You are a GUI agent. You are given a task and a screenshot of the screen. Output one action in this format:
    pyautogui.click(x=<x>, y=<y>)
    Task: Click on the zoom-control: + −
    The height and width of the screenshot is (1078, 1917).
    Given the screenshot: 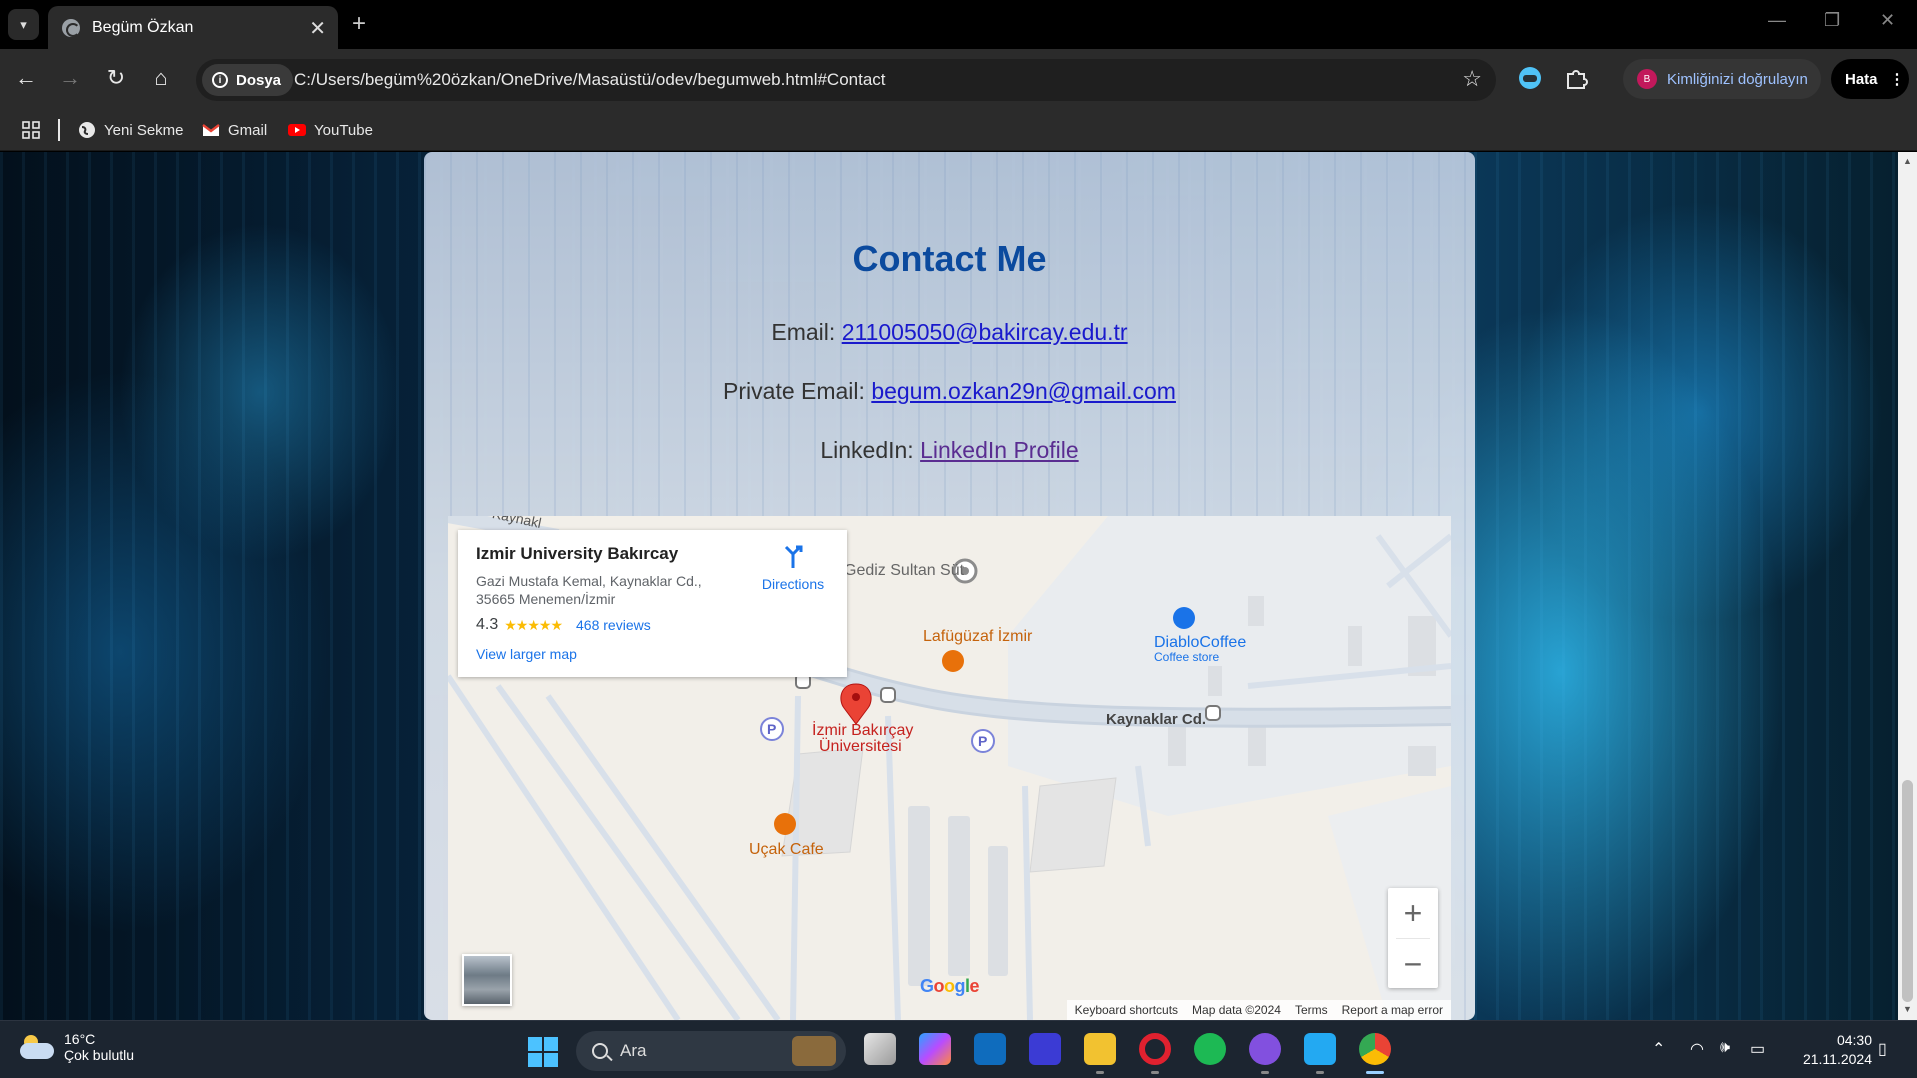 What is the action you would take?
    pyautogui.click(x=1413, y=938)
    